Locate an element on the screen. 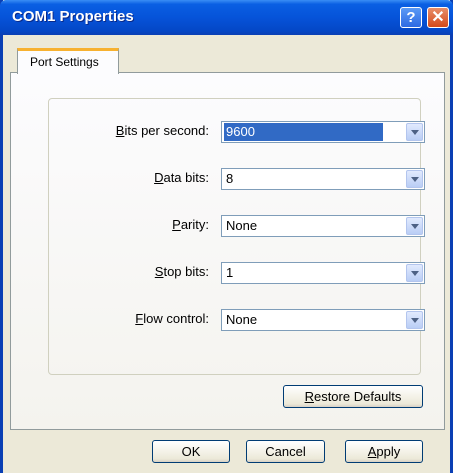 This screenshot has height=473, width=453. bits-per-second-label: Bits per second: is located at coordinates (162, 130).